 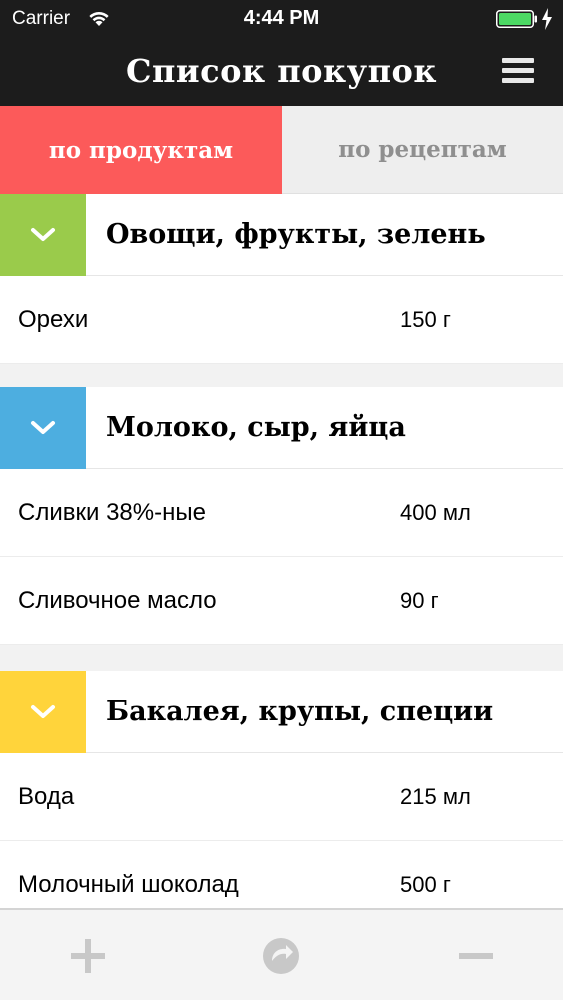 I want to click on item-quantity: 400 мл, so click(x=435, y=512).